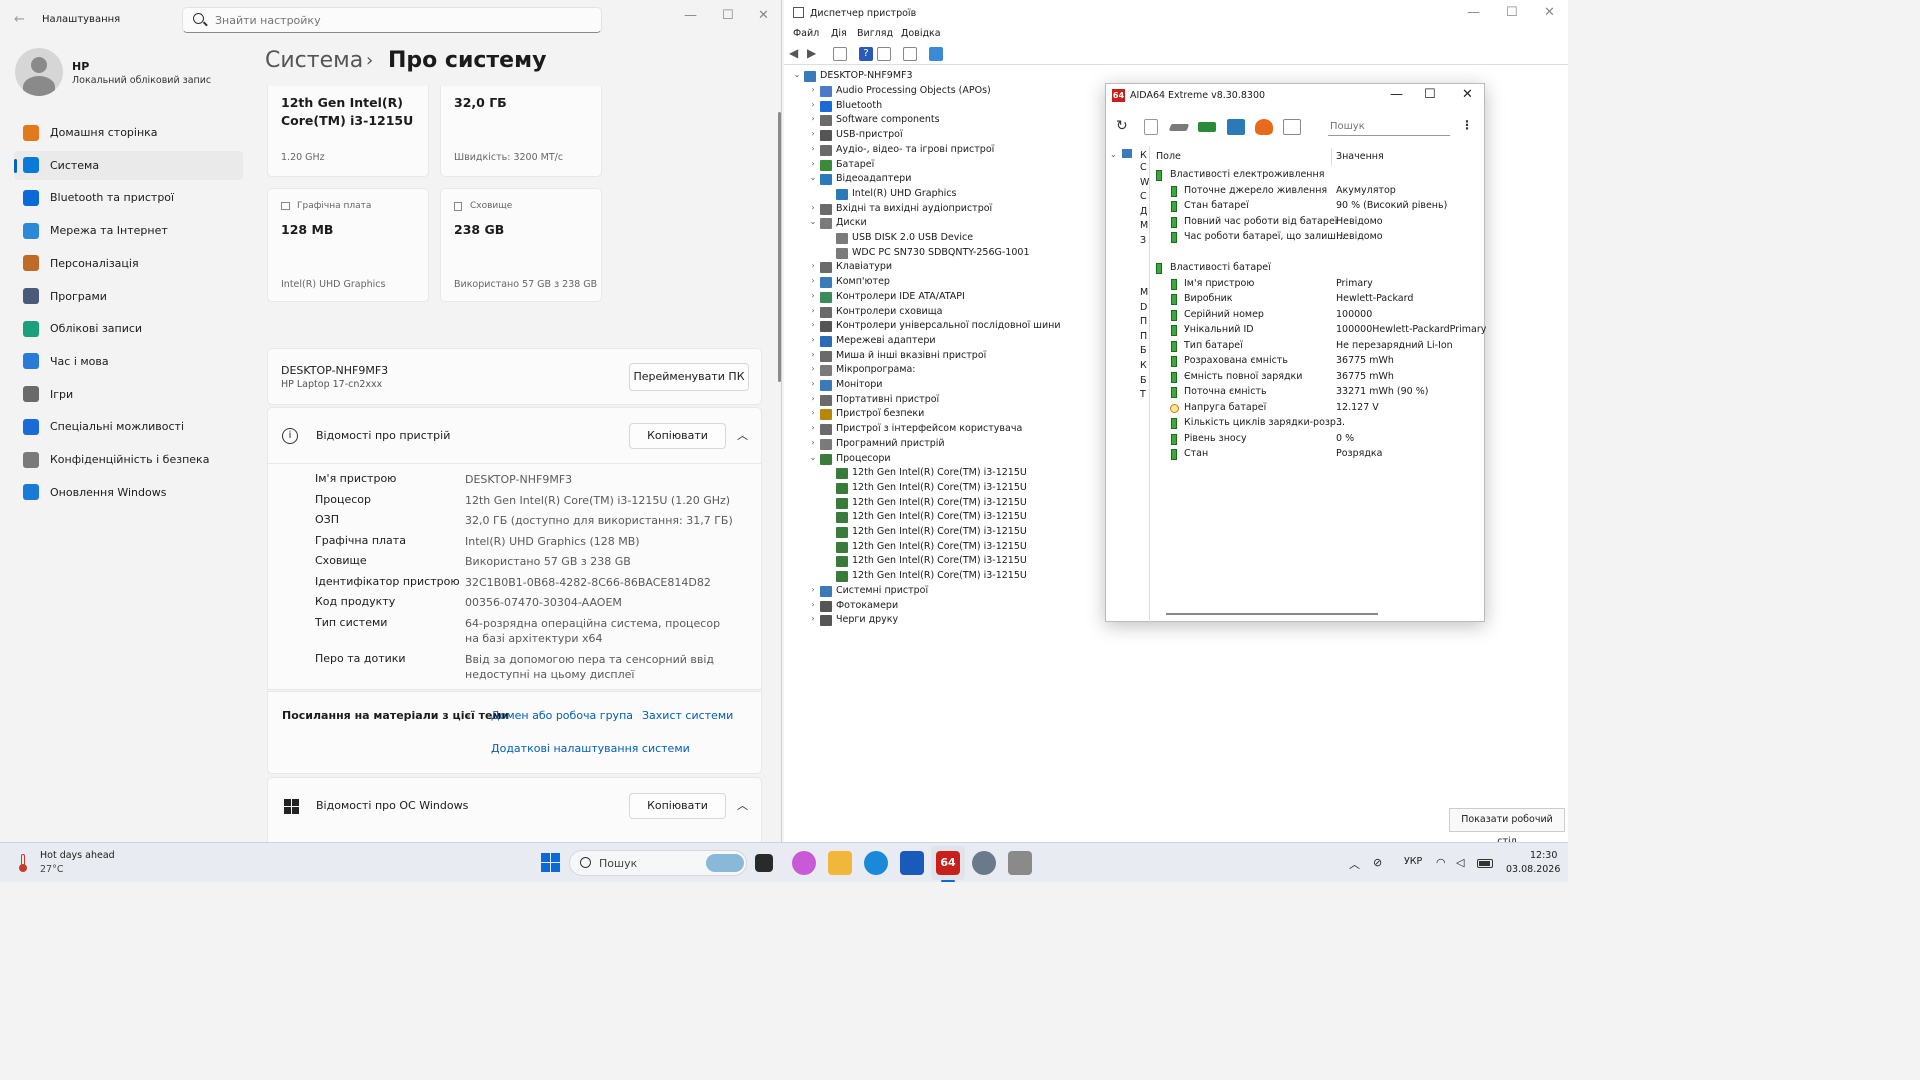 Image resolution: width=1920 pixels, height=1080 pixels. What do you see at coordinates (1179, 127) in the screenshot?
I see `motherboard-icon` at bounding box center [1179, 127].